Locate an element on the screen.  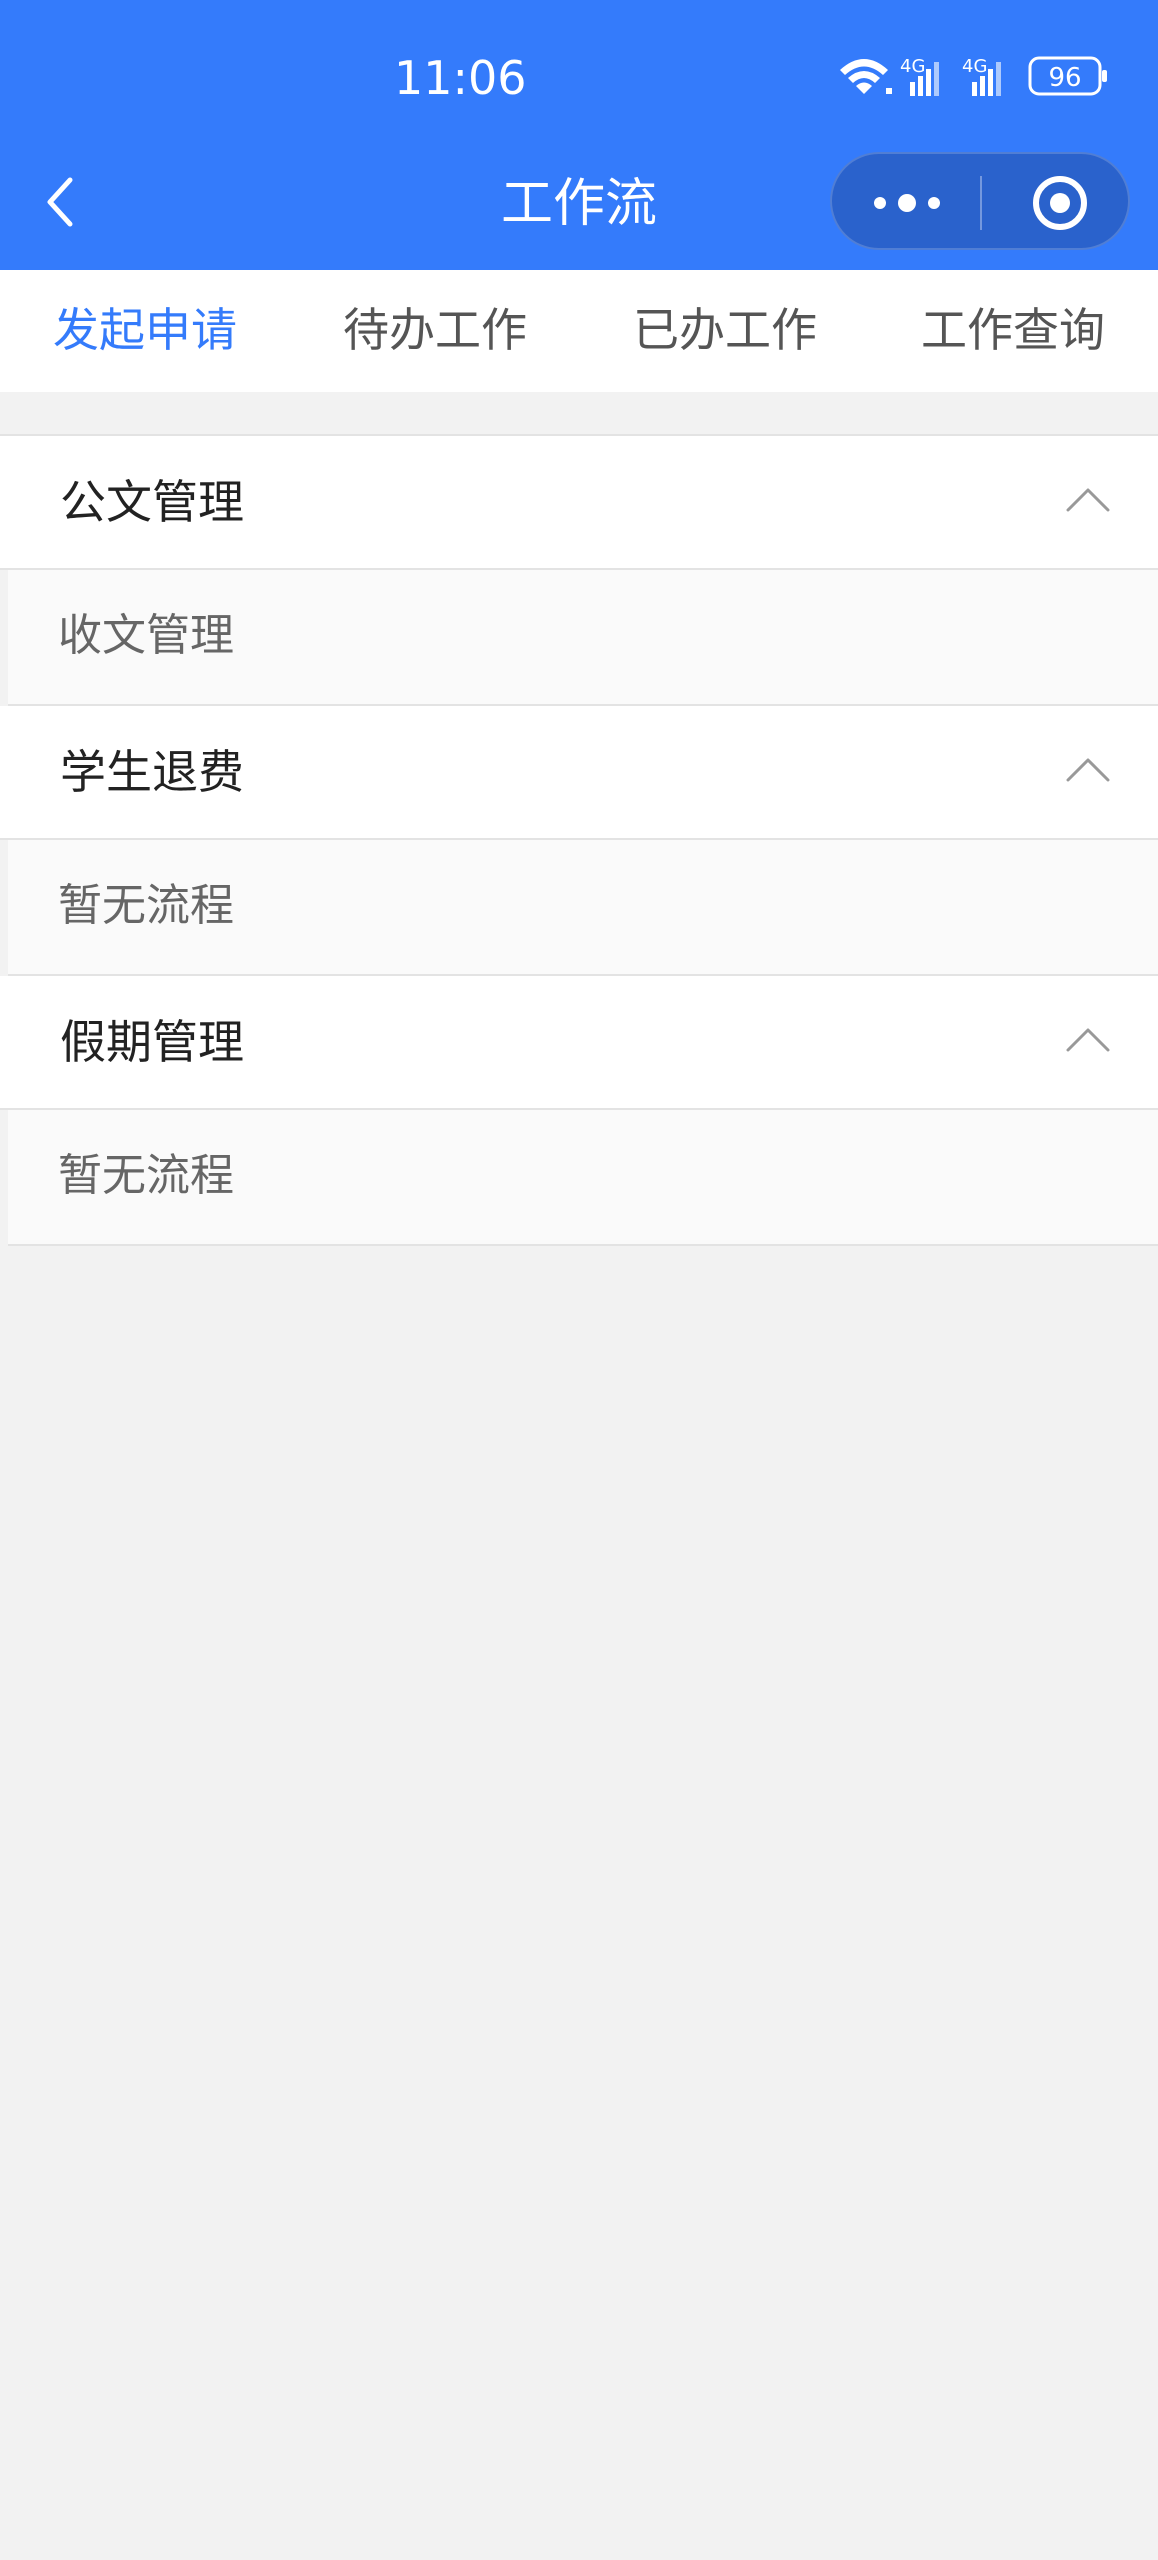
battery-icon: 96 is located at coordinates (1067, 76).